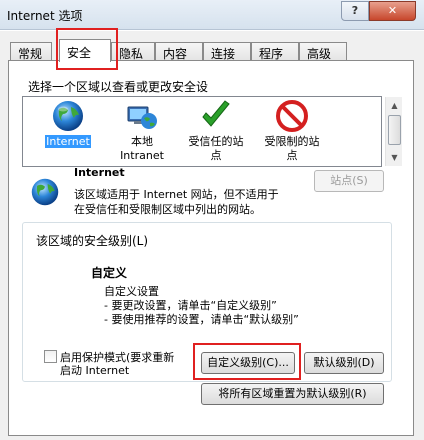 Image resolution: width=424 pixels, height=440 pixels. I want to click on internet-zone-globe-icon, so click(45, 192).